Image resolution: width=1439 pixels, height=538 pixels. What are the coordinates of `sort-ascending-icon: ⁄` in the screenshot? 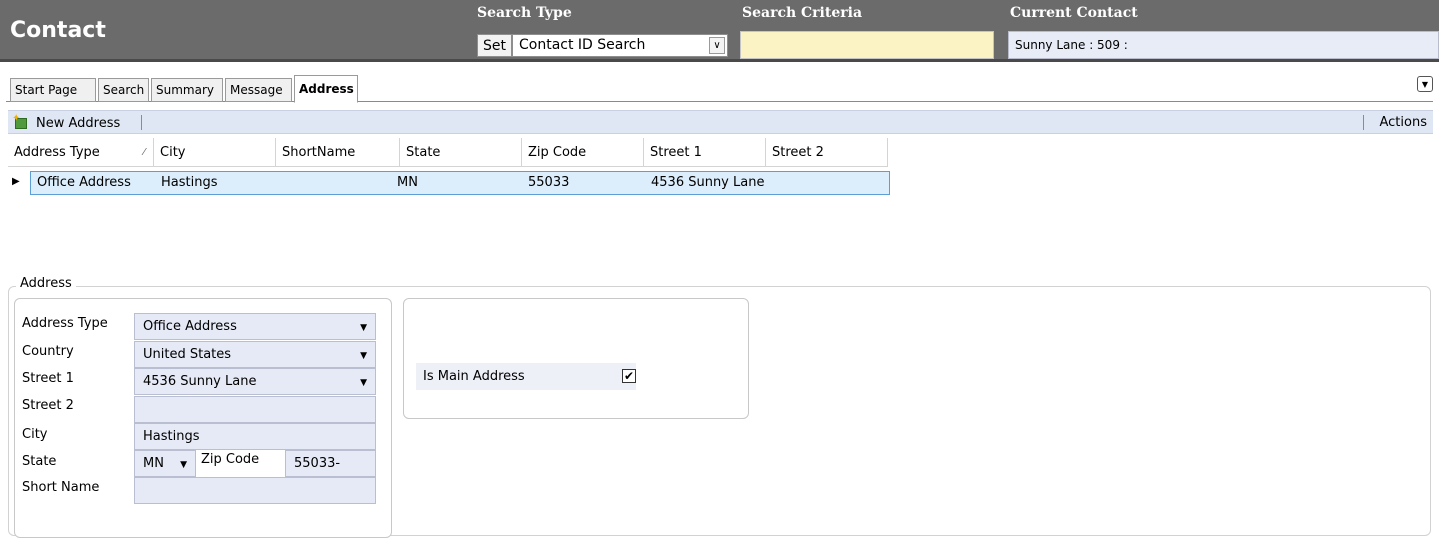 It's located at (144, 152).